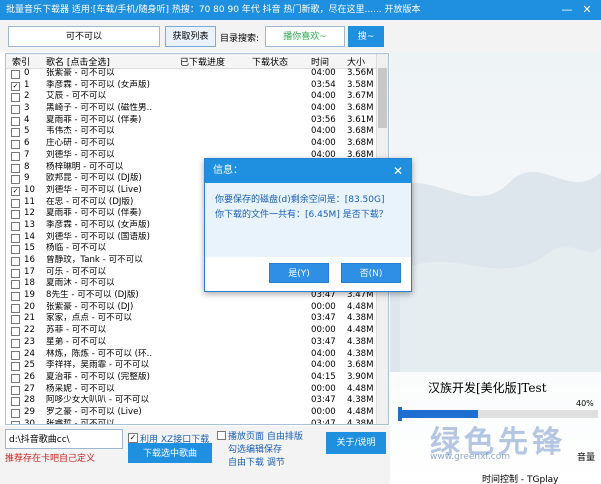 Image resolution: width=601 pixels, height=484 pixels. What do you see at coordinates (301, 215) in the screenshot?
I see `dialog-message-line2: 你下载的文件一共有：[6.45M] 是否下载？` at bounding box center [301, 215].